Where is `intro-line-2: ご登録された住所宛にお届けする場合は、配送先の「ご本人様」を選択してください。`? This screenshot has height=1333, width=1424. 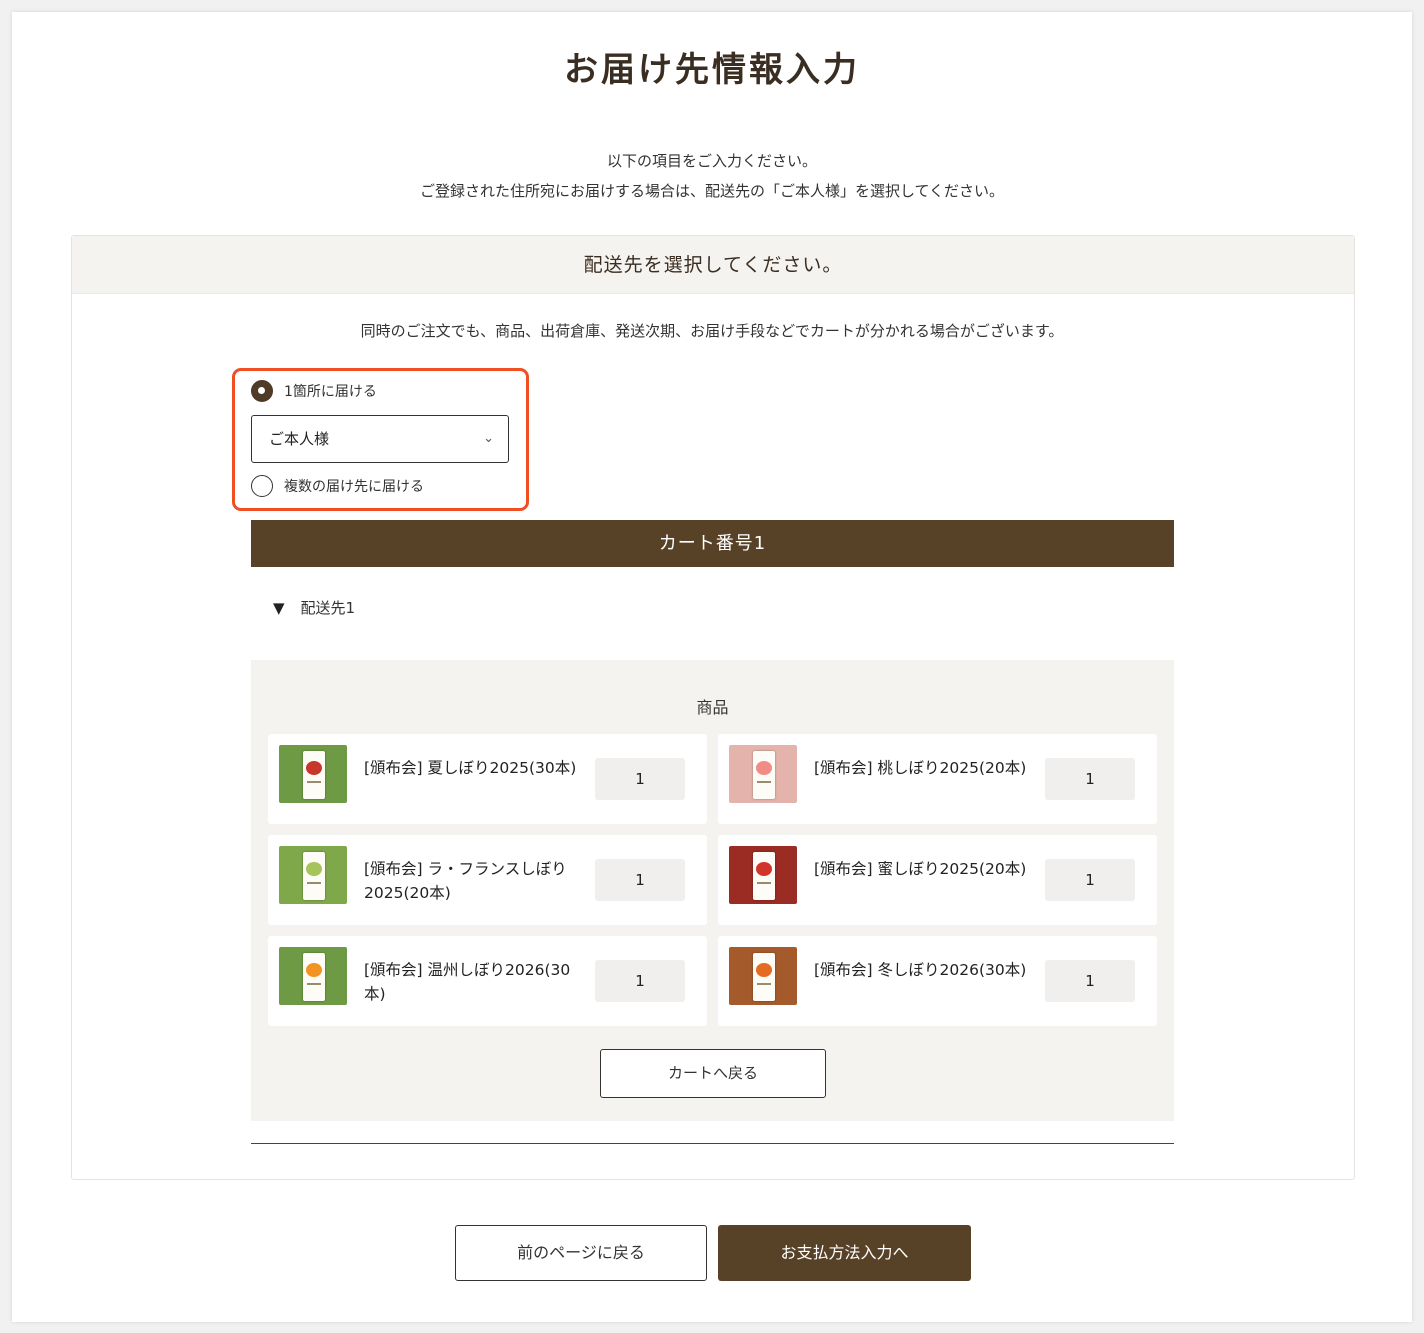
intro-line-2: ご登録された住所宛にお届けする場合は、配送先の「ご本人様」を選択してください。 is located at coordinates (712, 191).